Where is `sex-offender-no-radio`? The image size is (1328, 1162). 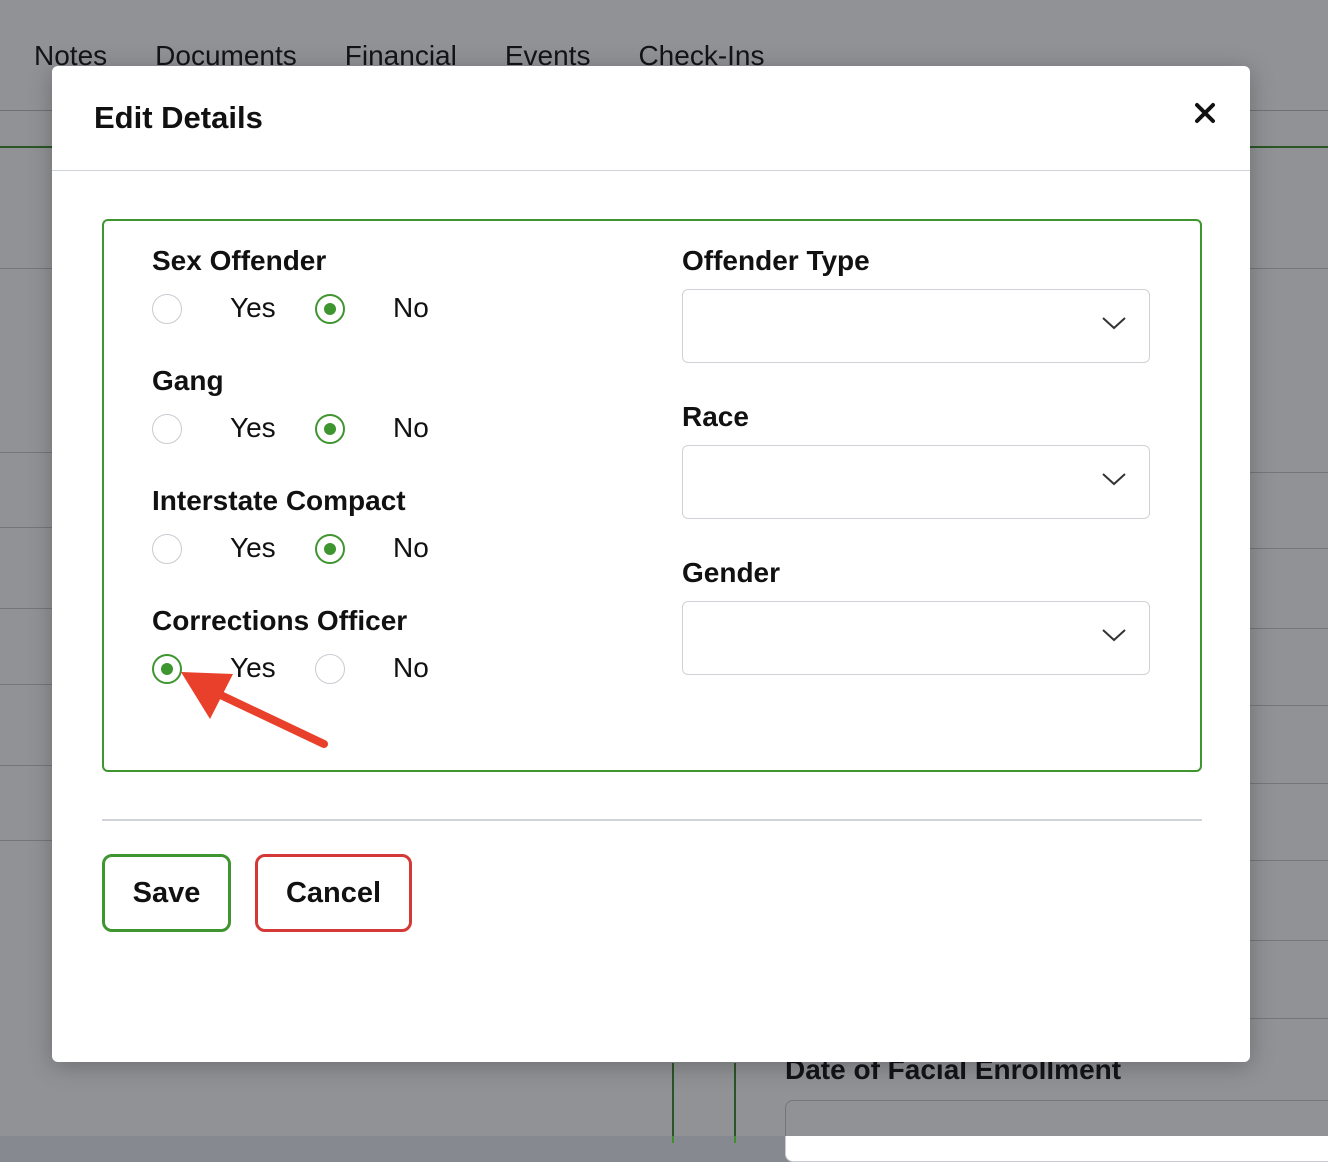
sex-offender-no-radio is located at coordinates (330, 309).